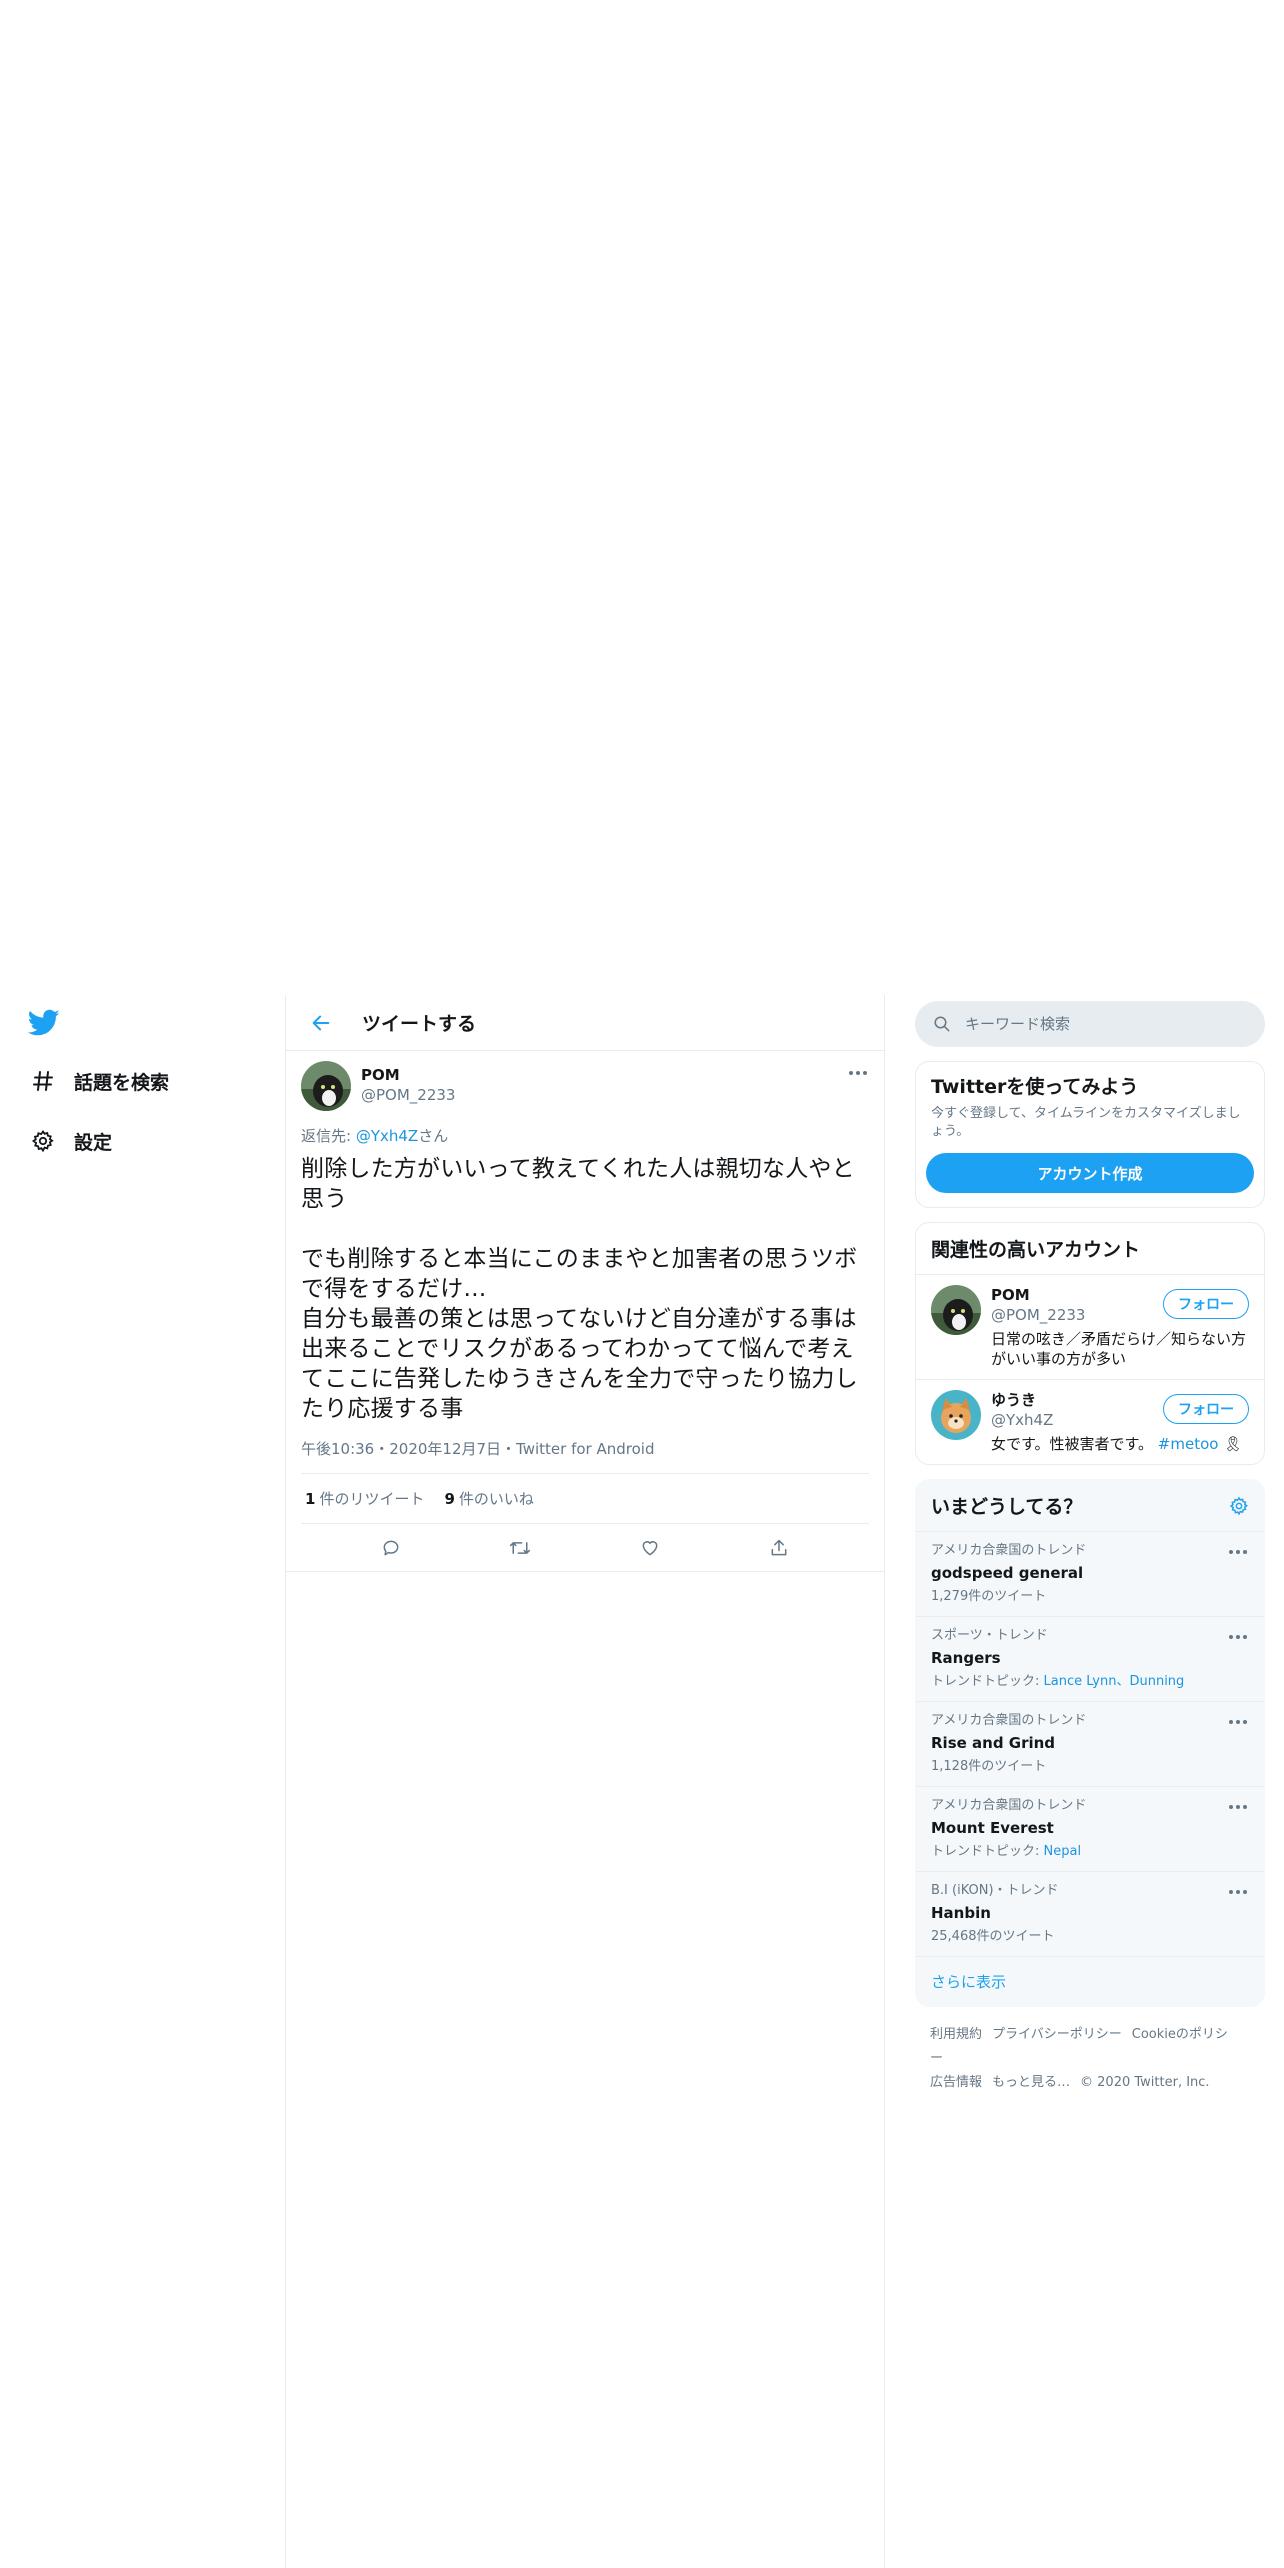 The width and height of the screenshot is (1284, 2568). Describe the element at coordinates (1090, 1744) in the screenshot. I see `trend-item: アメリカ合衆国のトレンド Rise and Grind 1,128件のツイート` at that location.